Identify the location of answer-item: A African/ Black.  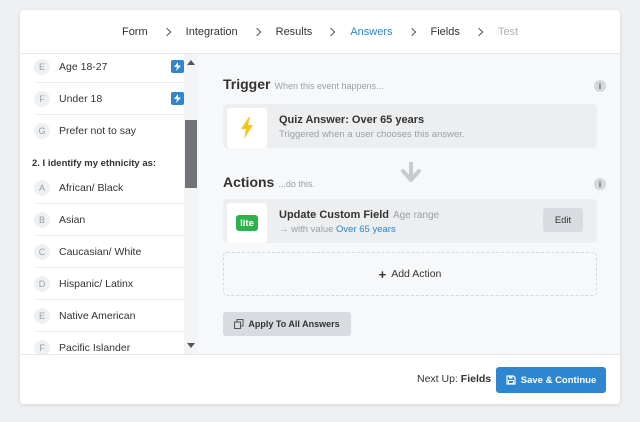
(109, 188).